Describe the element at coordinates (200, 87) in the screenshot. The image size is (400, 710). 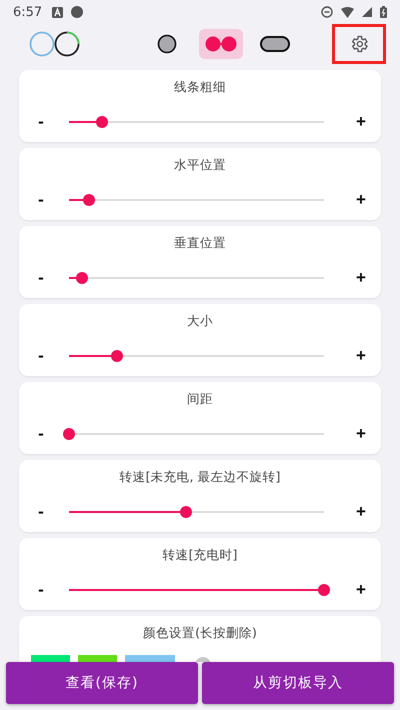
I see `slider-title: 线条粗细` at that location.